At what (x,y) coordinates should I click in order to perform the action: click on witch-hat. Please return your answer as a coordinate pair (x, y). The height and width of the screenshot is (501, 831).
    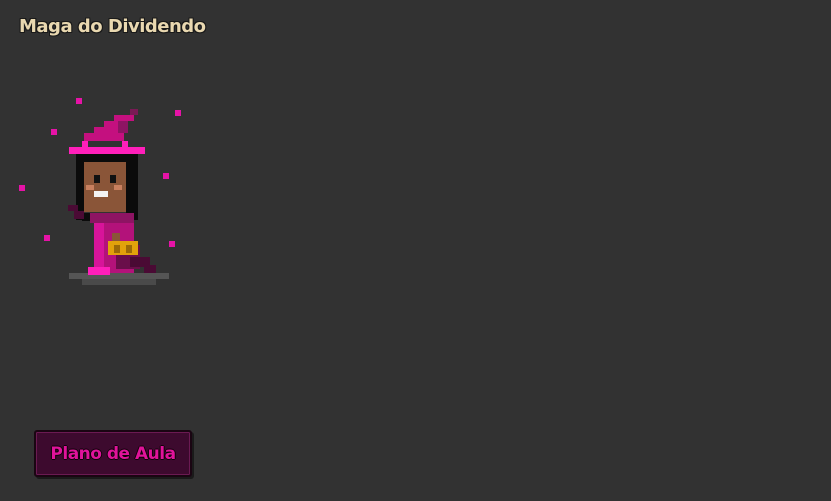
    Looking at the image, I should click on (107, 131).